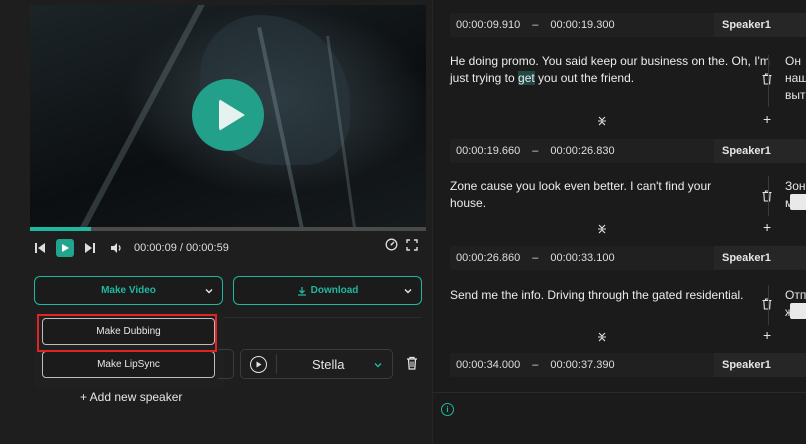 The height and width of the screenshot is (444, 806). What do you see at coordinates (586, 258) in the screenshot?
I see `segment-timecode: 00:00:26.860–00:00:33.100` at bounding box center [586, 258].